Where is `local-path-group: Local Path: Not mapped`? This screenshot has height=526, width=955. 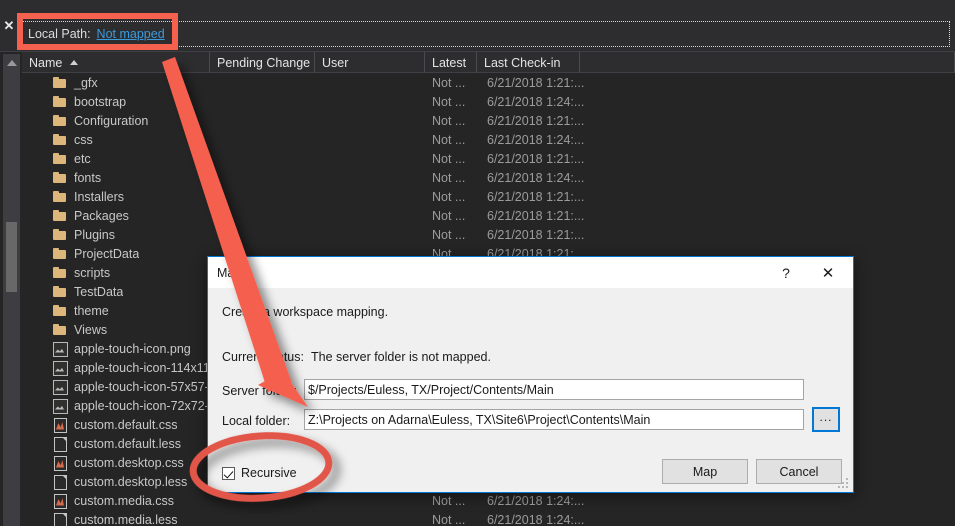 local-path-group: Local Path: Not mapped is located at coordinates (96, 34).